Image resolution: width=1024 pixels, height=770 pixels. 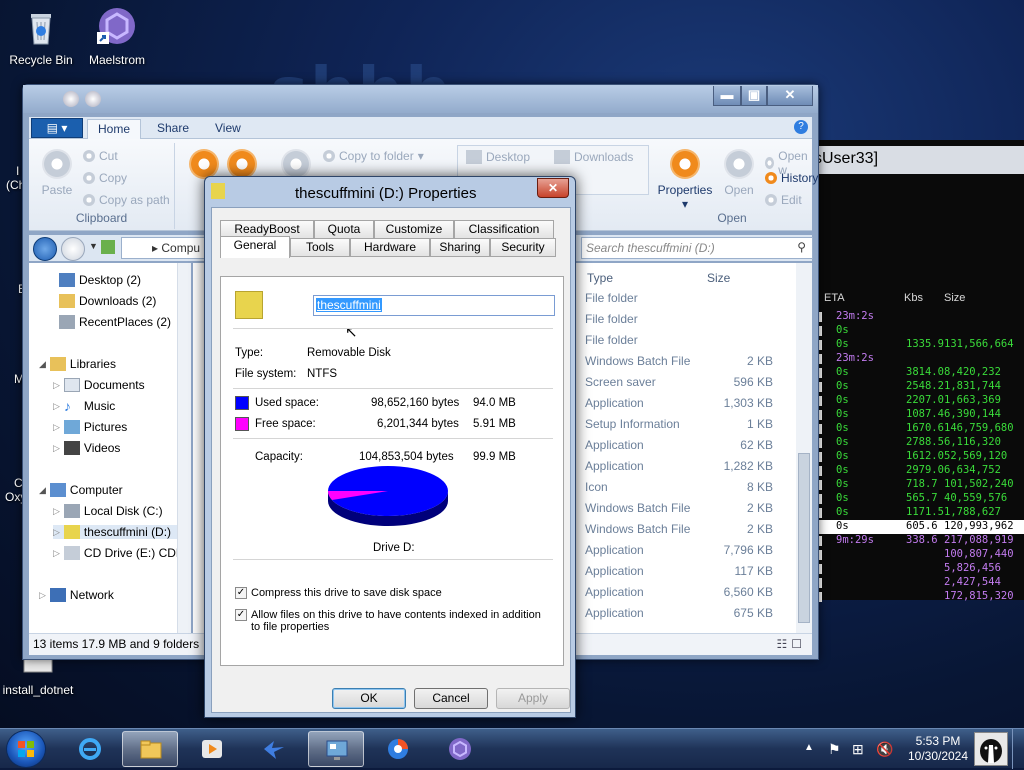 What do you see at coordinates (451, 698) in the screenshot?
I see `cancel-button: Cancel` at bounding box center [451, 698].